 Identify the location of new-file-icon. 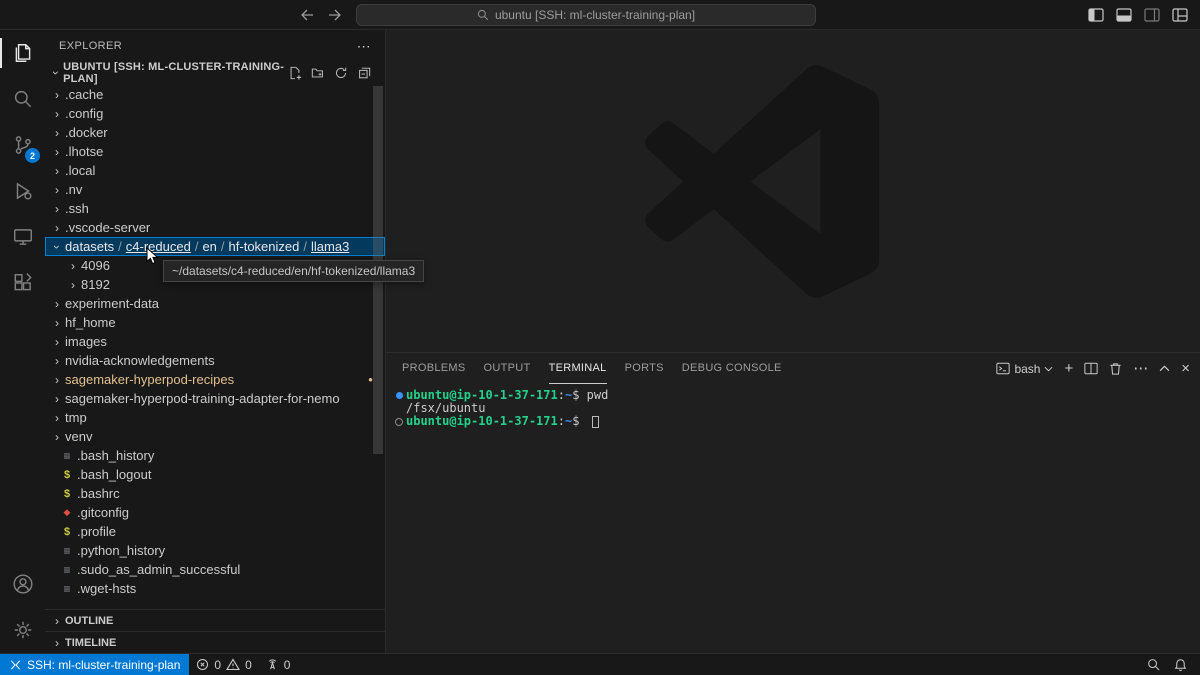
(295, 73).